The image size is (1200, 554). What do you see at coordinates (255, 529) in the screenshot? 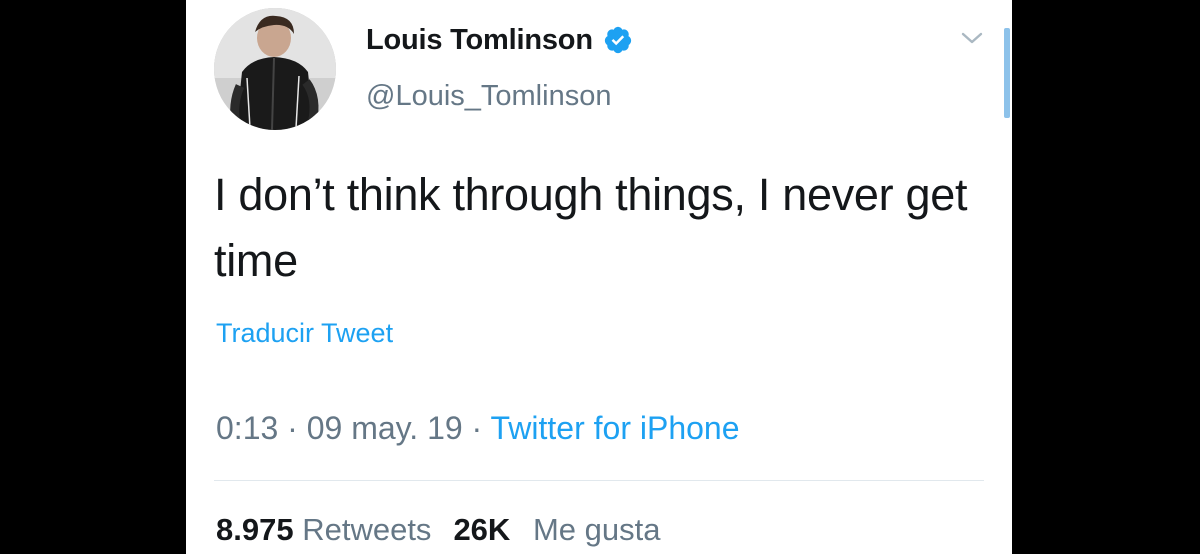
I see `retweets-count: 8.975` at bounding box center [255, 529].